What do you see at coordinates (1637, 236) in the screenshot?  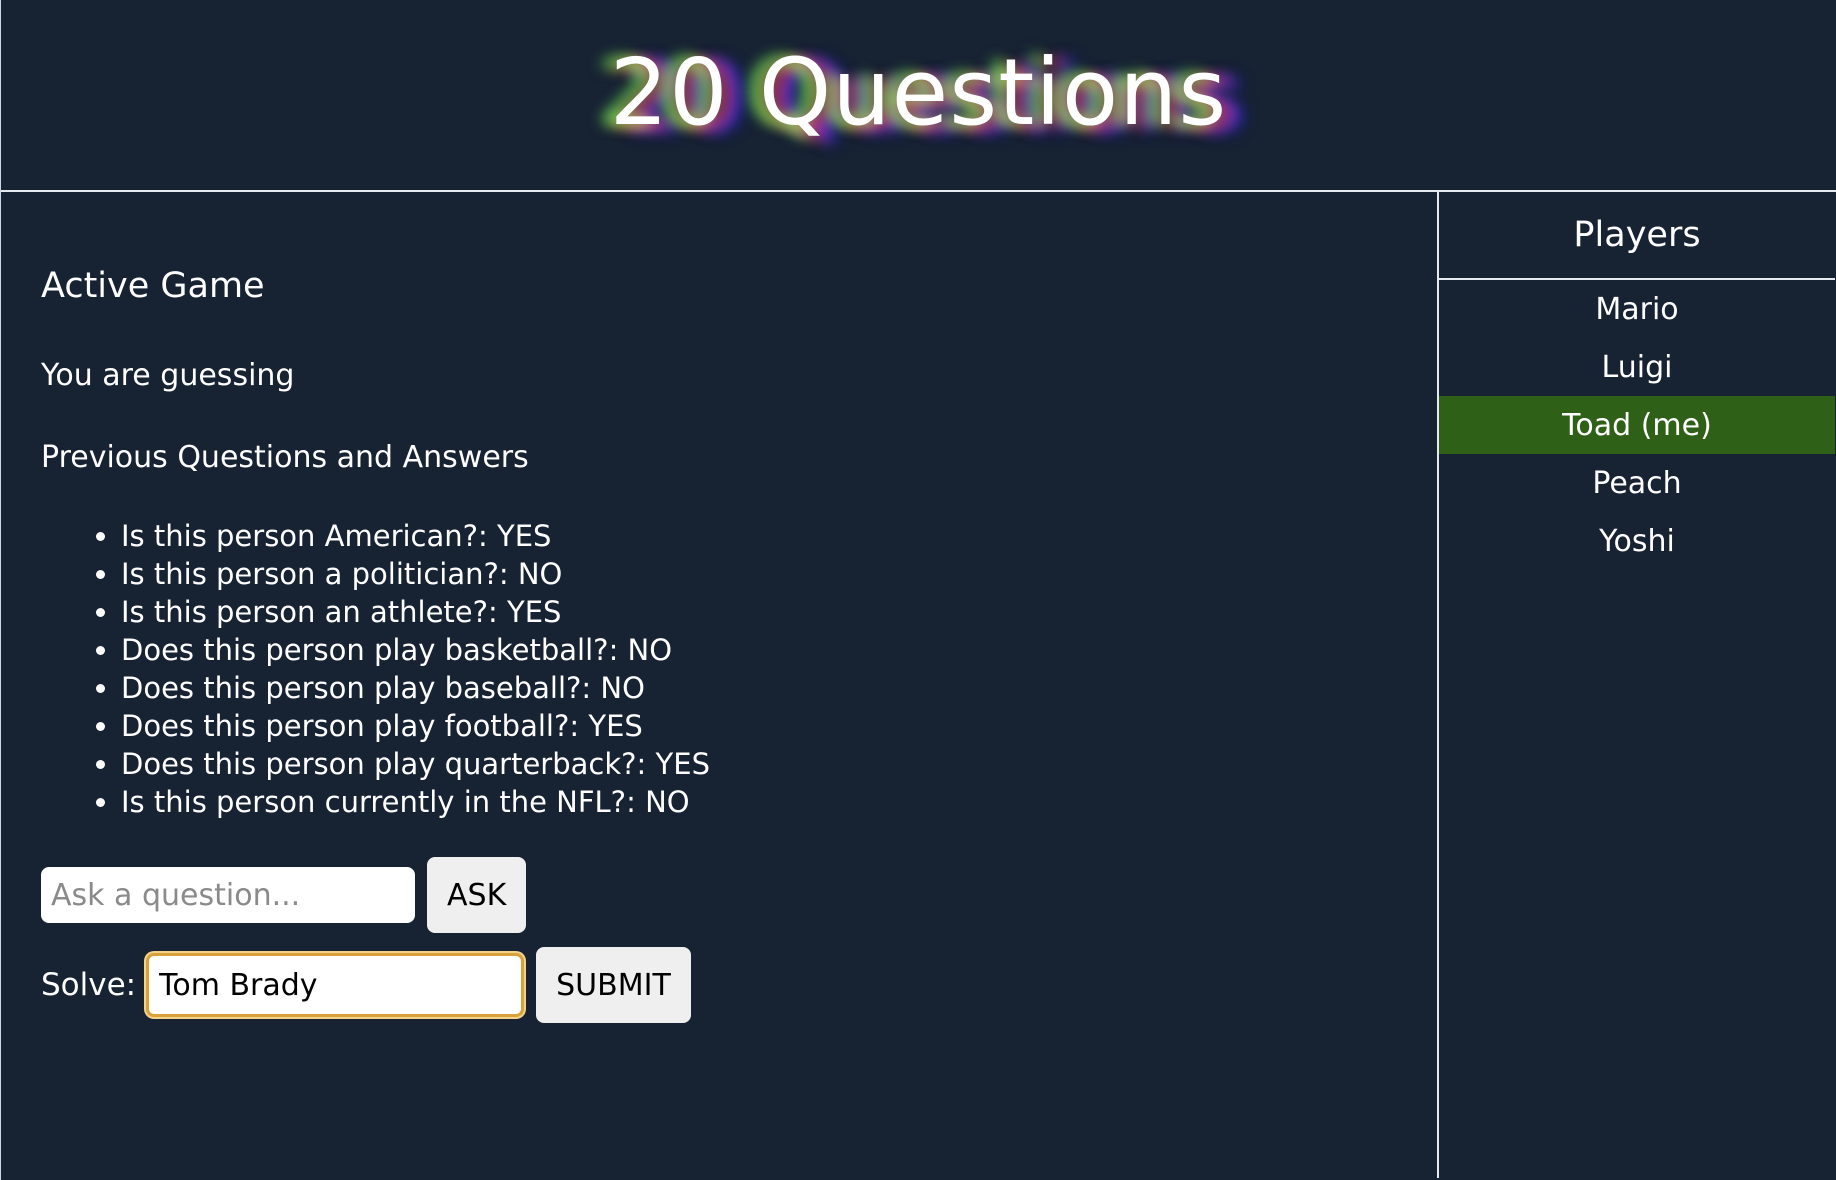 I see `players-title: Players` at bounding box center [1637, 236].